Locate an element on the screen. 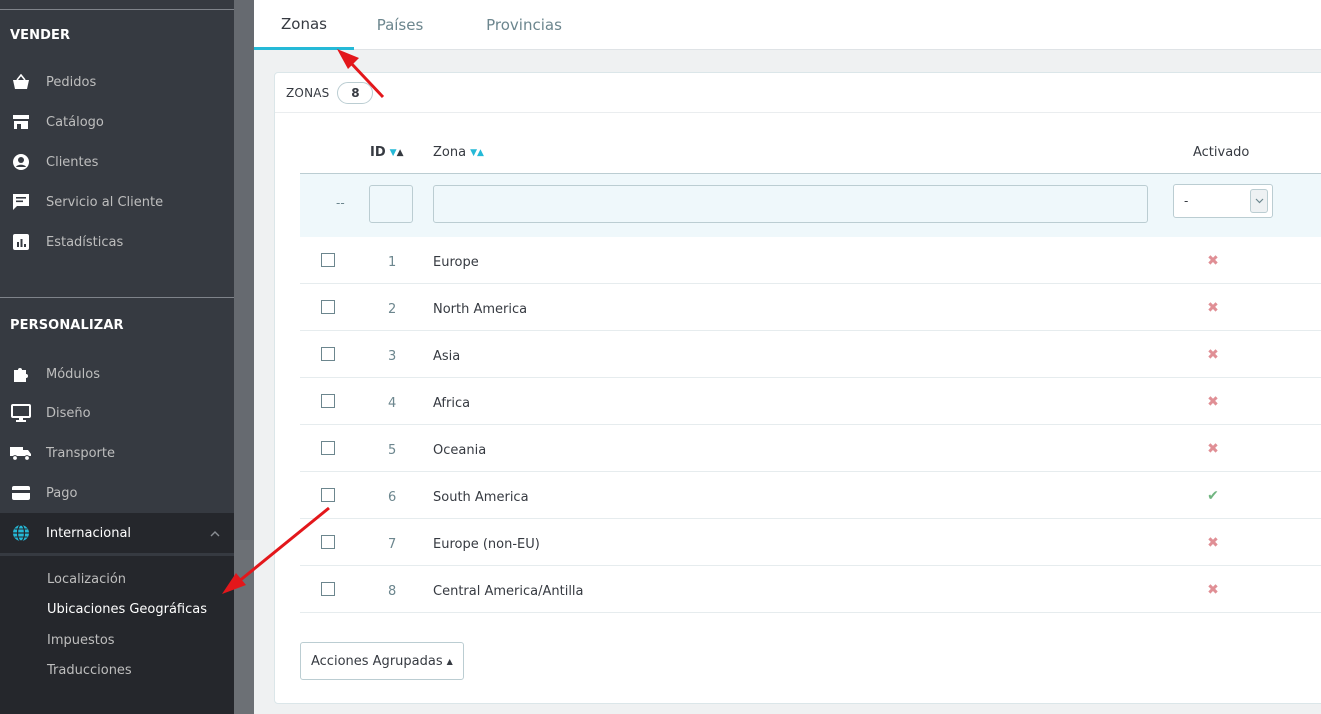 The width and height of the screenshot is (1321, 714). row-zone-name: Europe is located at coordinates (456, 262).